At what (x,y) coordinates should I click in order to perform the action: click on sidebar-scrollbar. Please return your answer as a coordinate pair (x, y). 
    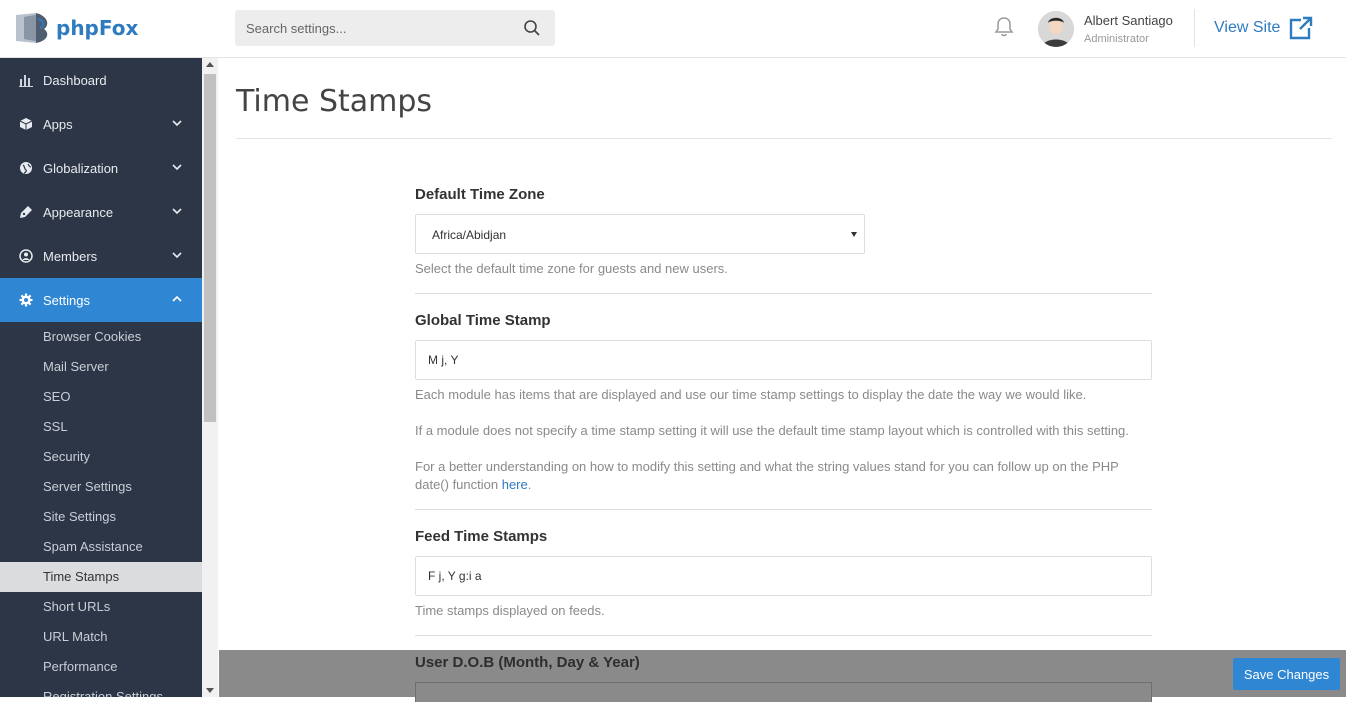
    Looking at the image, I should click on (210, 377).